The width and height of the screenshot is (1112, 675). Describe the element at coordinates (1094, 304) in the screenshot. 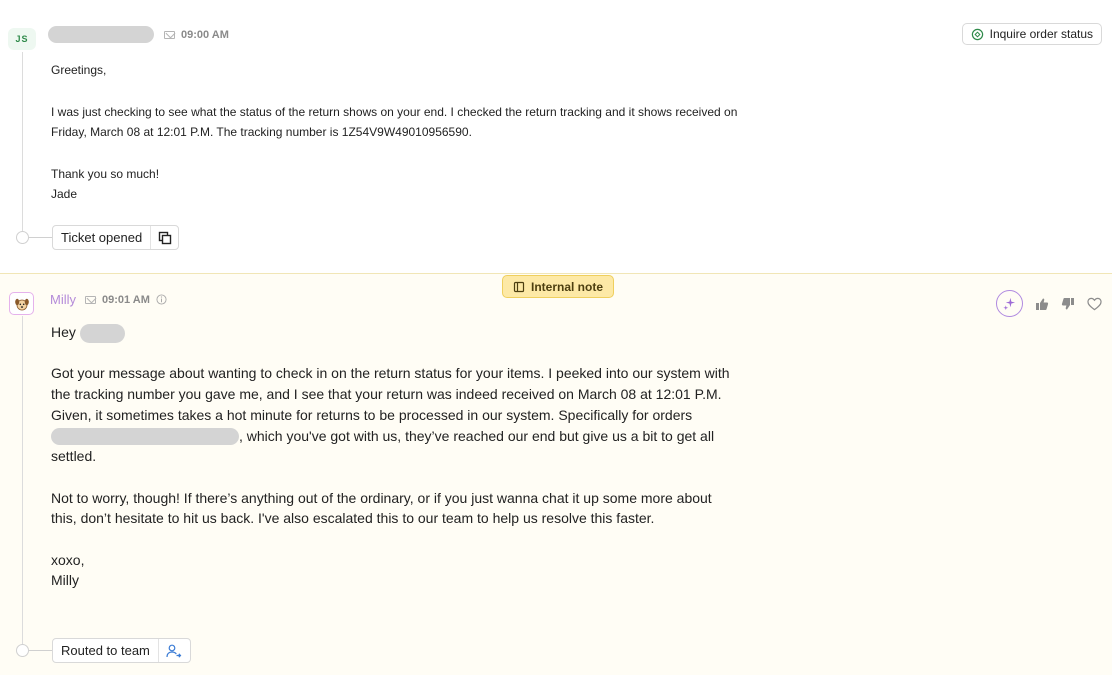

I see `heart-icon` at that location.